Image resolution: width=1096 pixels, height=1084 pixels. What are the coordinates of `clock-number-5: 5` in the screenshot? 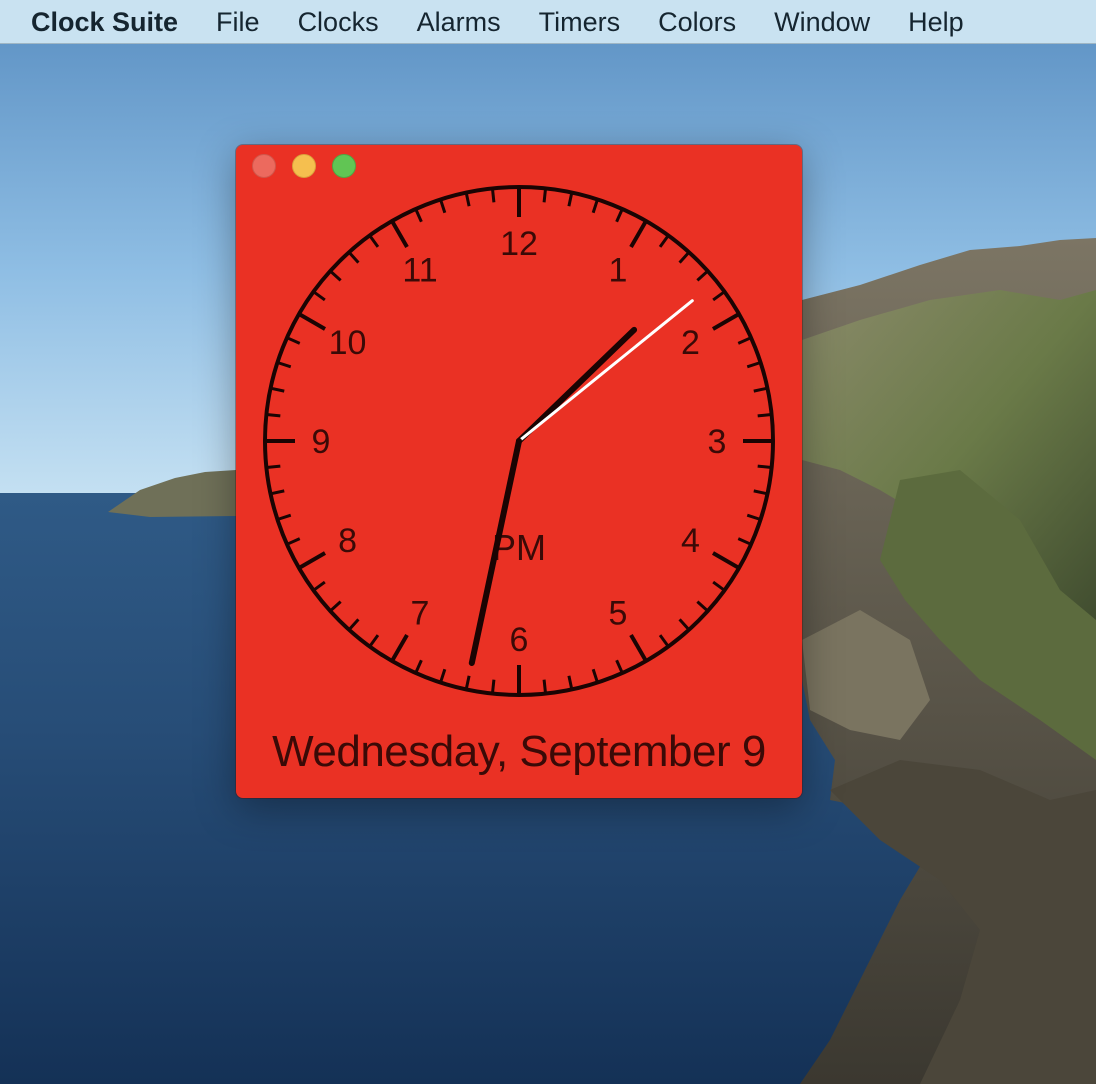 It's located at (618, 613).